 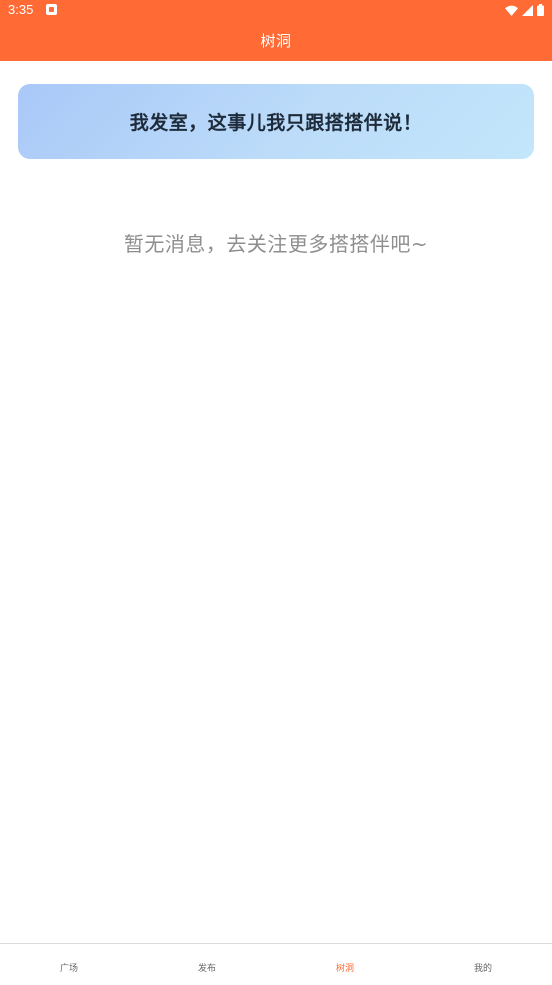 What do you see at coordinates (483, 964) in the screenshot?
I see `nav-item-mine: 我的` at bounding box center [483, 964].